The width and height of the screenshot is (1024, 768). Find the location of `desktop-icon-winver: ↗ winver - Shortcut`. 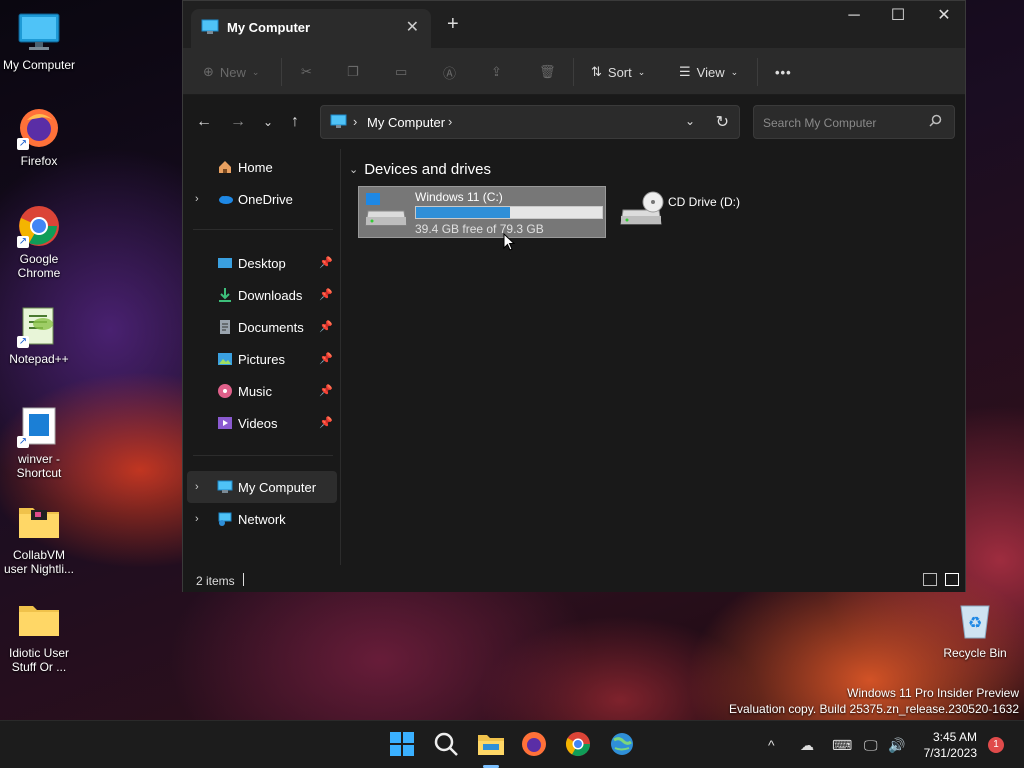

desktop-icon-winver: ↗ winver - Shortcut is located at coordinates (39, 442).